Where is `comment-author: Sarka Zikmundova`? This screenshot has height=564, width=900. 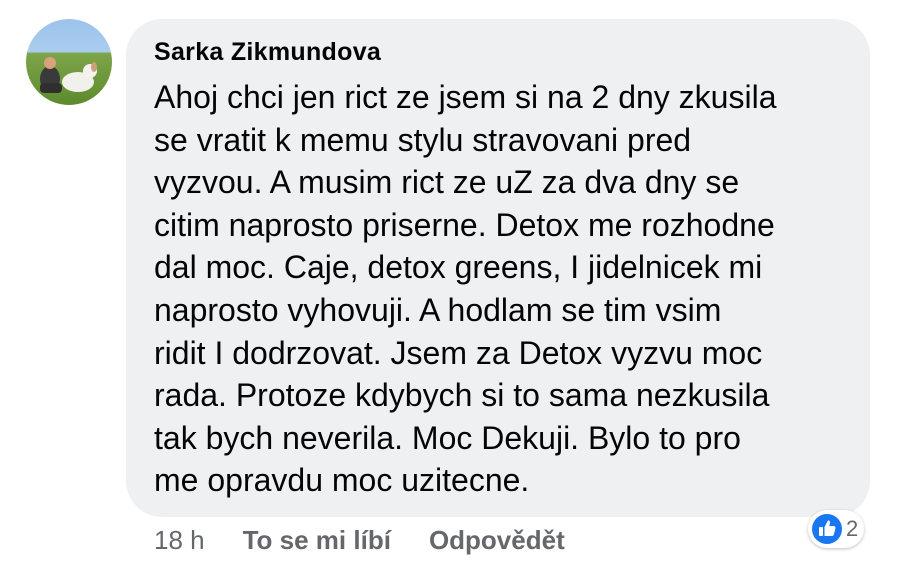
comment-author: Sarka Zikmundova is located at coordinates (267, 52).